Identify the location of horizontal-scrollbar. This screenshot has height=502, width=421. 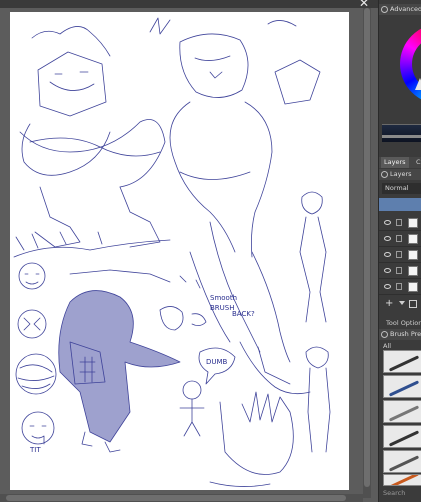
(181, 498).